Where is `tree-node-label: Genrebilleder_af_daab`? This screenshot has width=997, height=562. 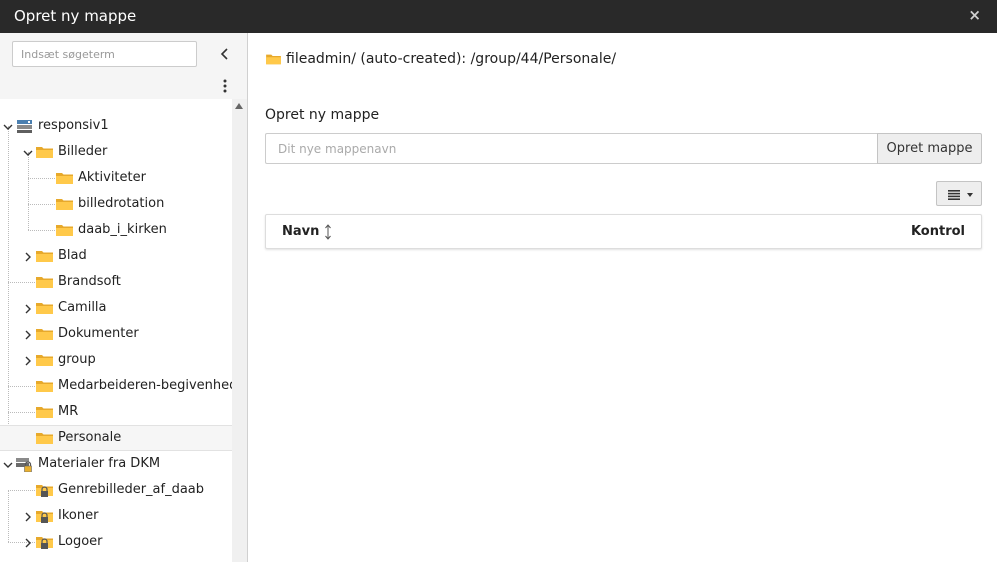
tree-node-label: Genrebilleder_af_daab is located at coordinates (131, 489).